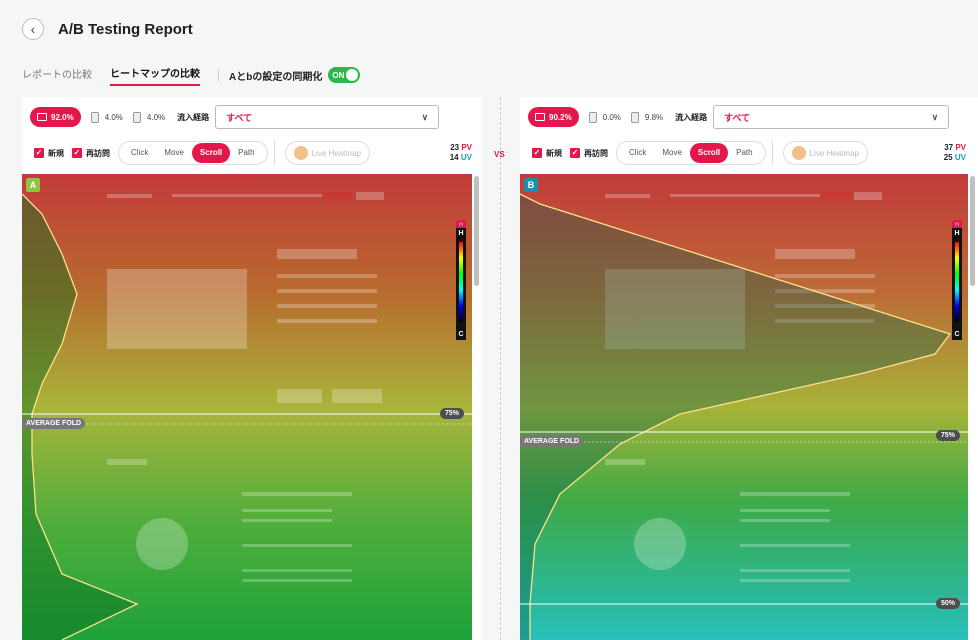 The image size is (978, 640). Describe the element at coordinates (148, 117) in the screenshot. I see `device-mobile-button: 4.0%` at that location.